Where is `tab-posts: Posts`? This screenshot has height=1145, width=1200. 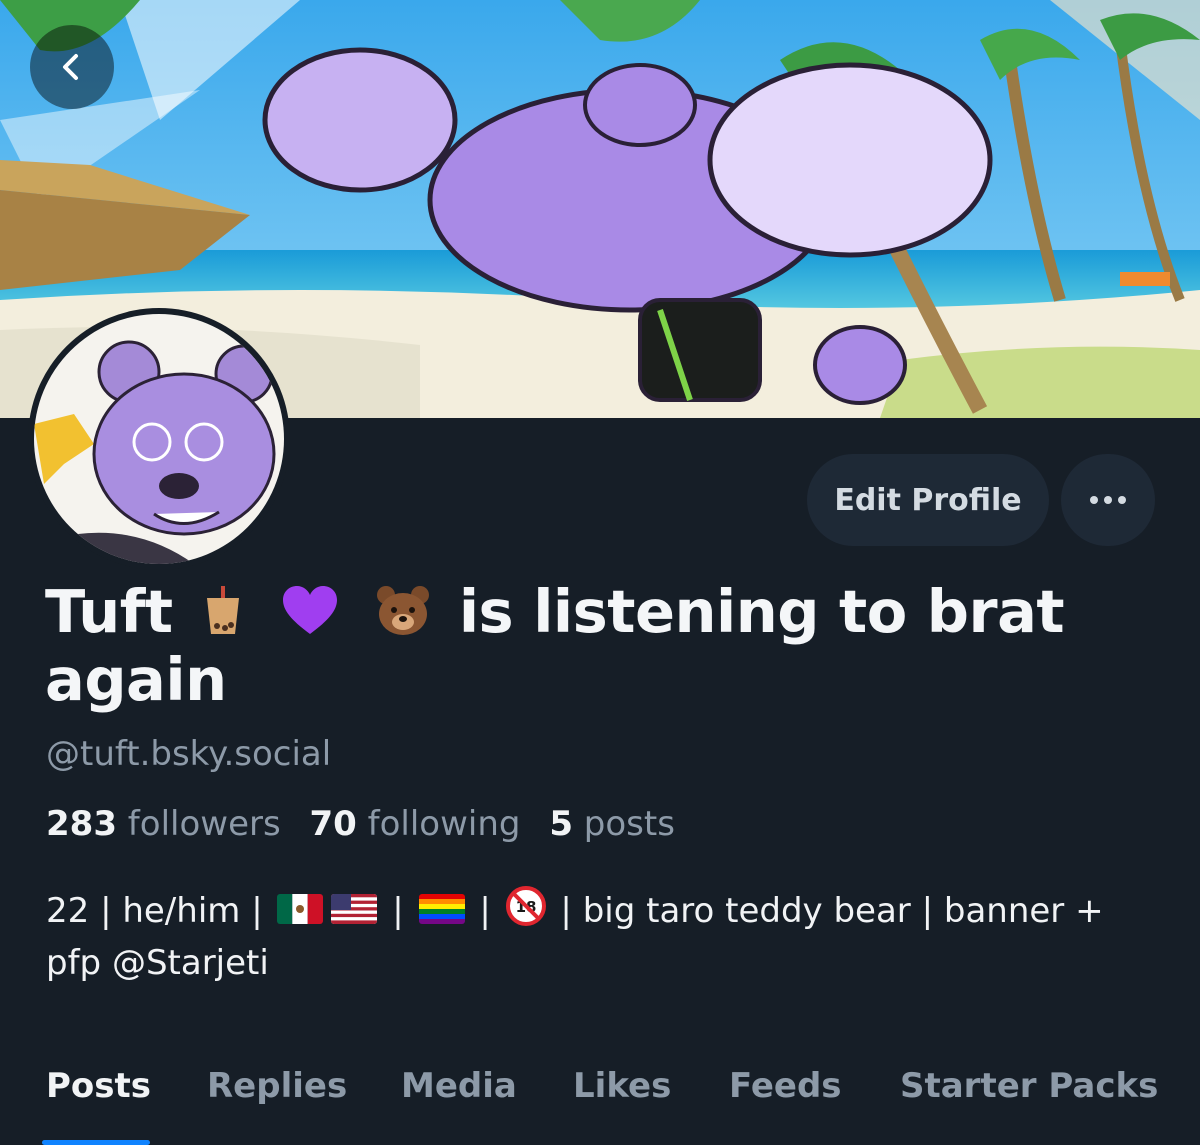
tab-posts: Posts is located at coordinates (98, 1086).